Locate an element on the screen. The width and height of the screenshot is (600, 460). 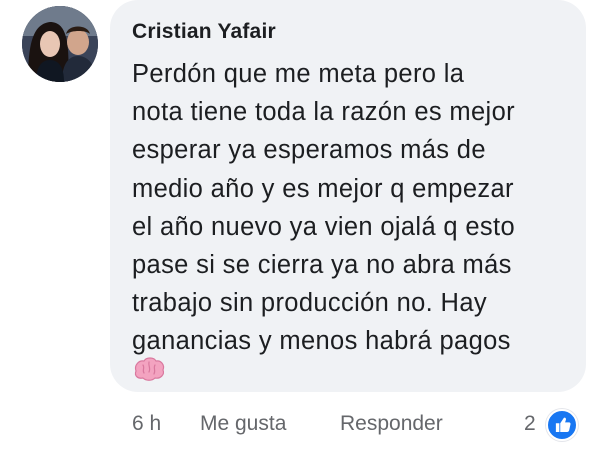
like-button: Me gusta is located at coordinates (243, 424).